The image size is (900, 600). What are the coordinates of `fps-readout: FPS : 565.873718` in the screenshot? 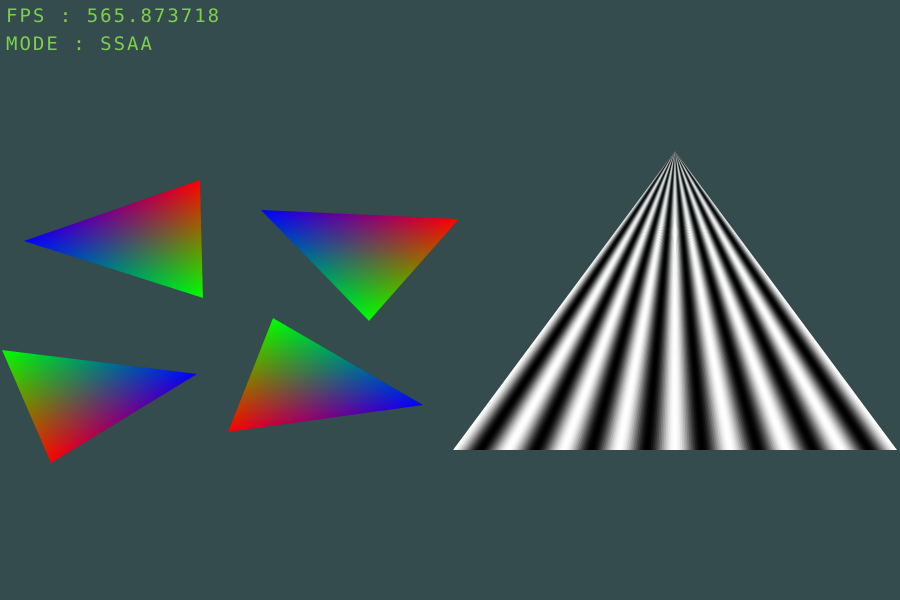 It's located at (113, 16).